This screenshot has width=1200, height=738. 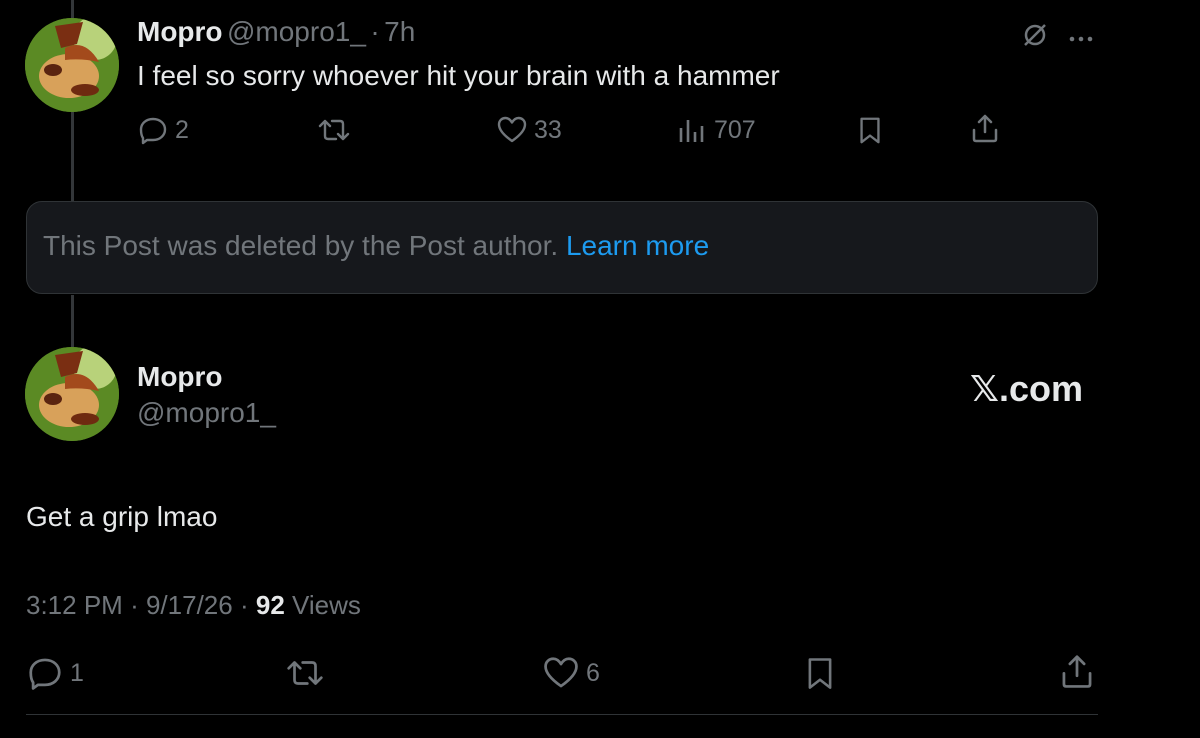 What do you see at coordinates (399, 31) in the screenshot?
I see `post-time-ago: 7h` at bounding box center [399, 31].